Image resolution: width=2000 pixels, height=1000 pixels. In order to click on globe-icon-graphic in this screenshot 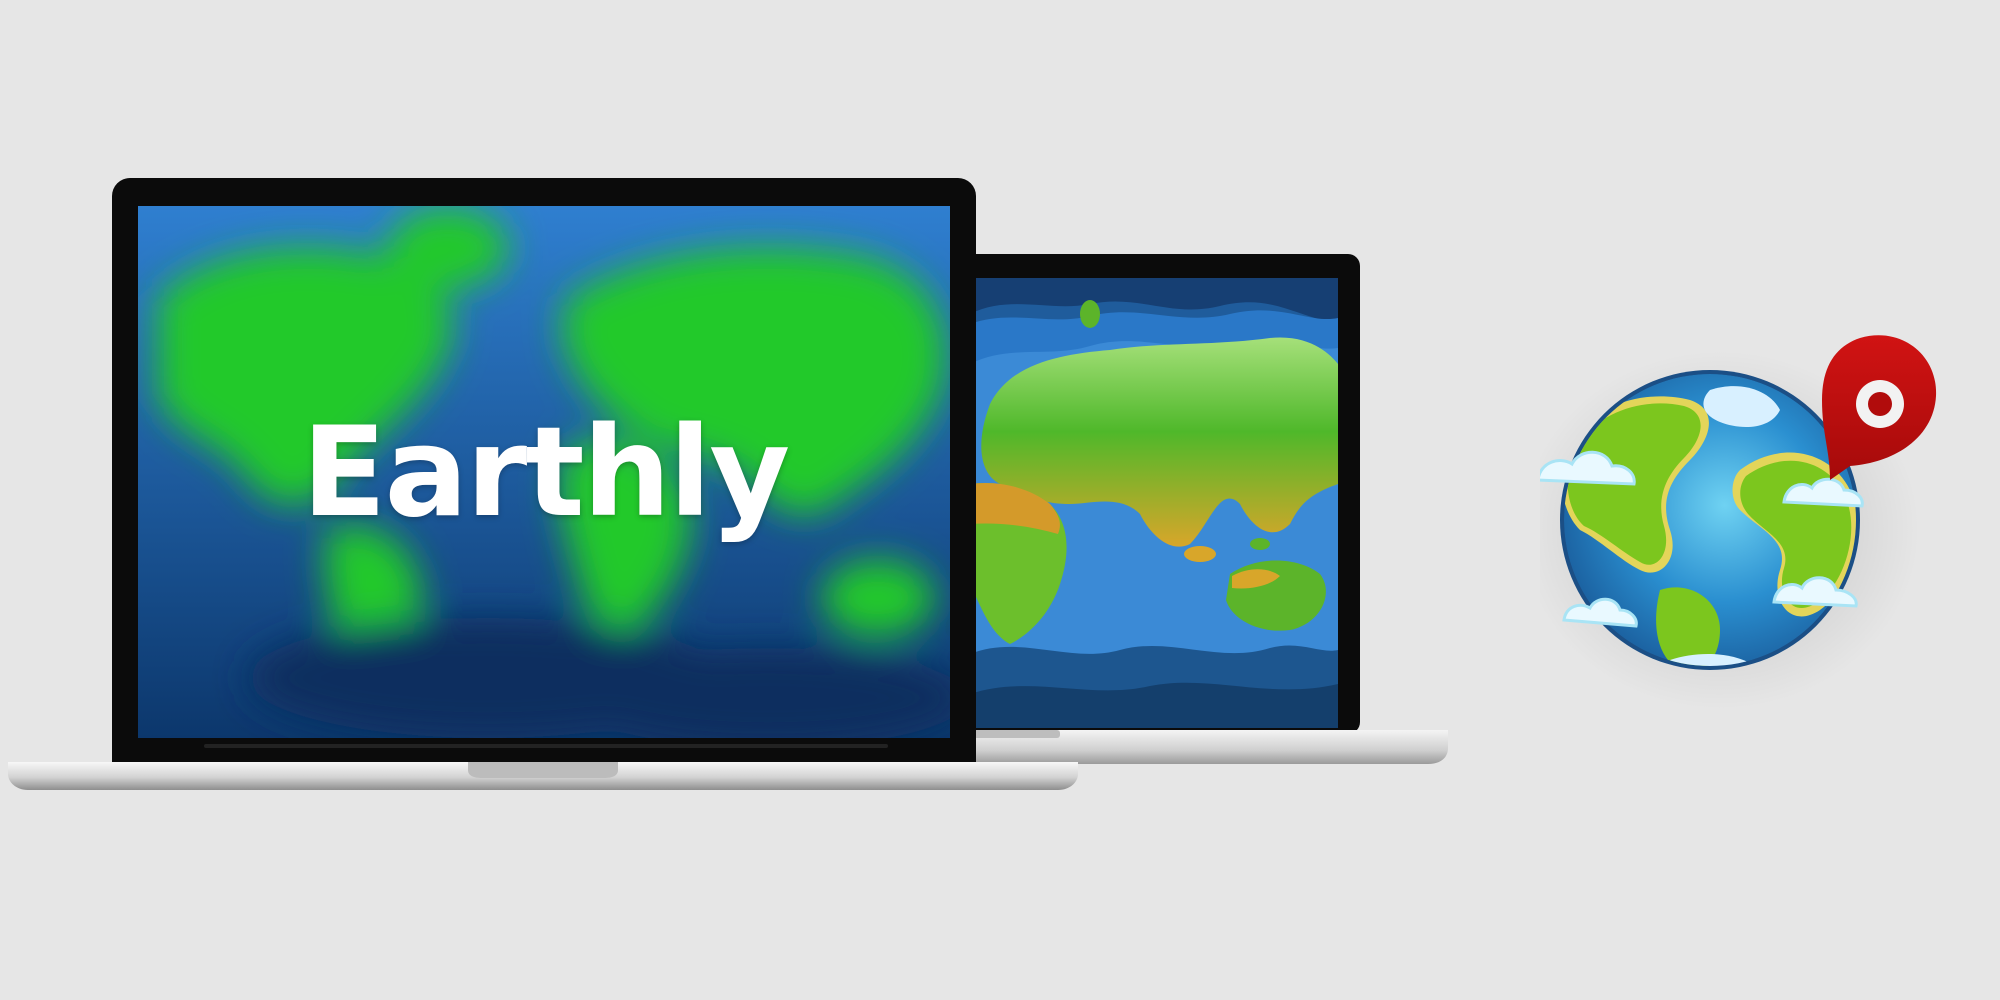, I will do `click(1728, 522)`.